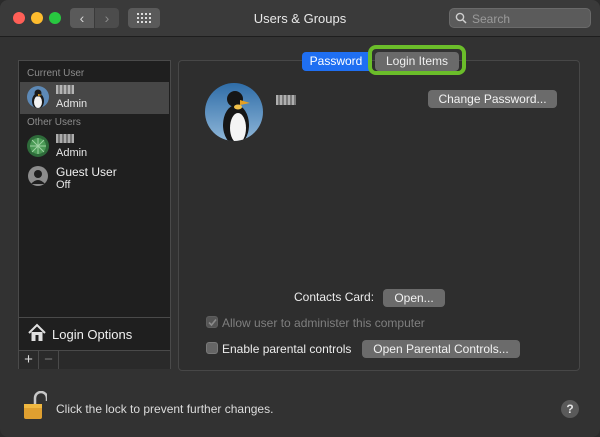 This screenshot has width=600, height=437. What do you see at coordinates (323, 323) in the screenshot?
I see `allow-admin-label: Allow user to administer this computer` at bounding box center [323, 323].